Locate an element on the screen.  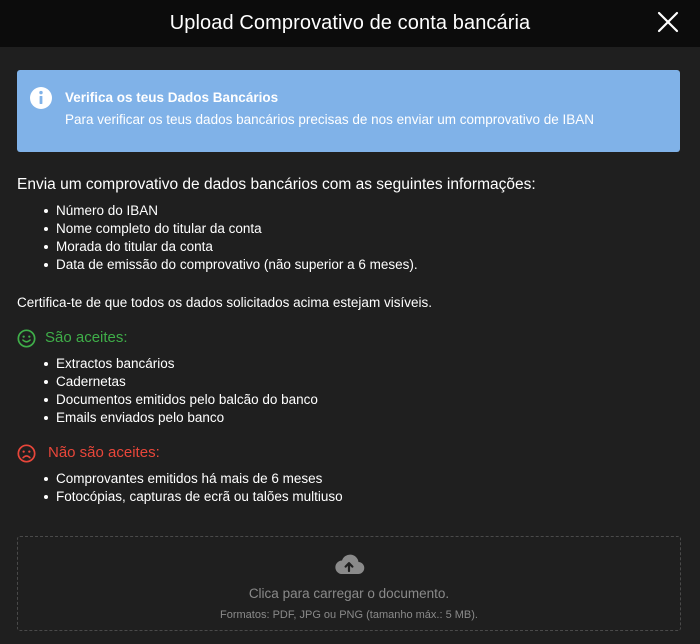
list-item: Documentos emitidos pelo balcão do banco is located at coordinates (362, 400).